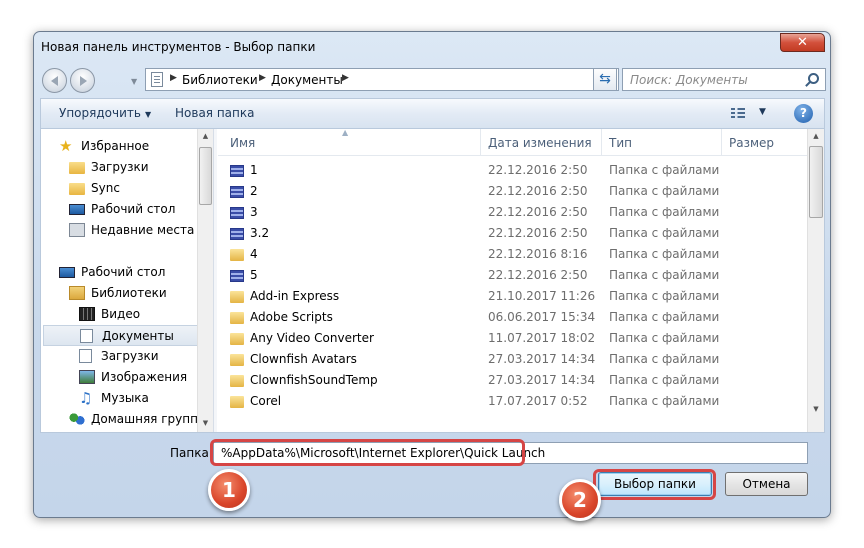 Image resolution: width=864 pixels, height=548 pixels. Describe the element at coordinates (87, 377) in the screenshot. I see `pictures-library-icon` at that location.